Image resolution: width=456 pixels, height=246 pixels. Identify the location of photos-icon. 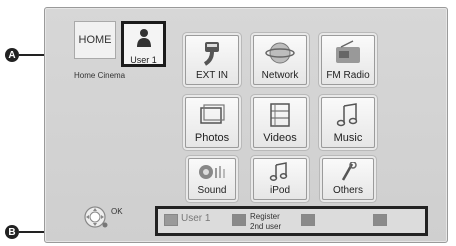
(212, 115).